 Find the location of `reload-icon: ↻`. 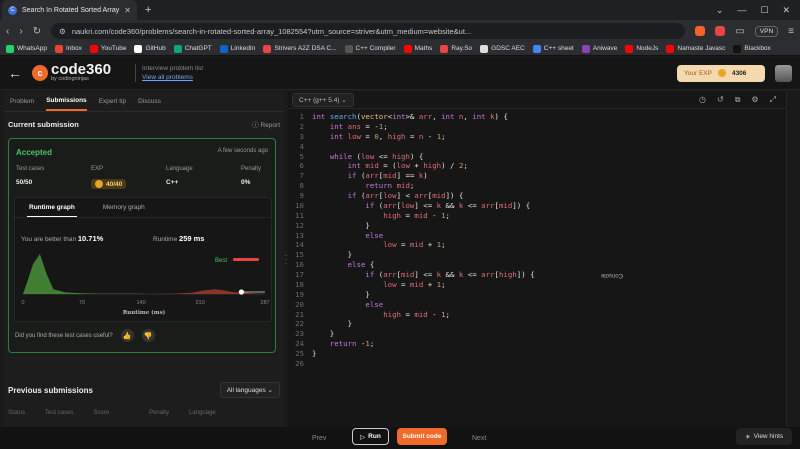

reload-icon: ↻ is located at coordinates (37, 31).